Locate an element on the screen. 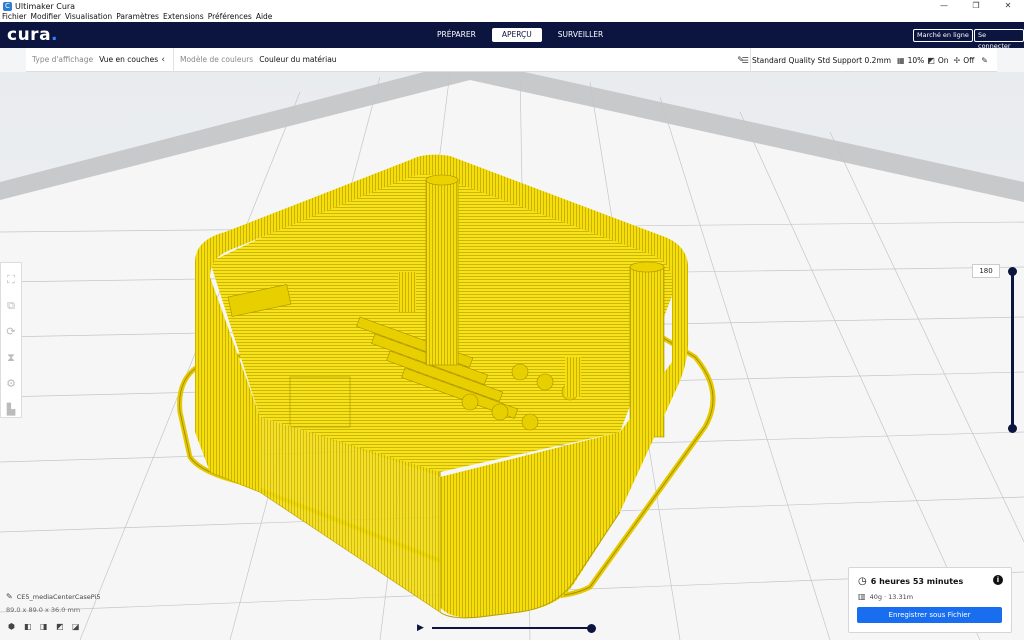 The image size is (1024, 640). mirror-tool-icon: ⧗ is located at coordinates (11, 358).